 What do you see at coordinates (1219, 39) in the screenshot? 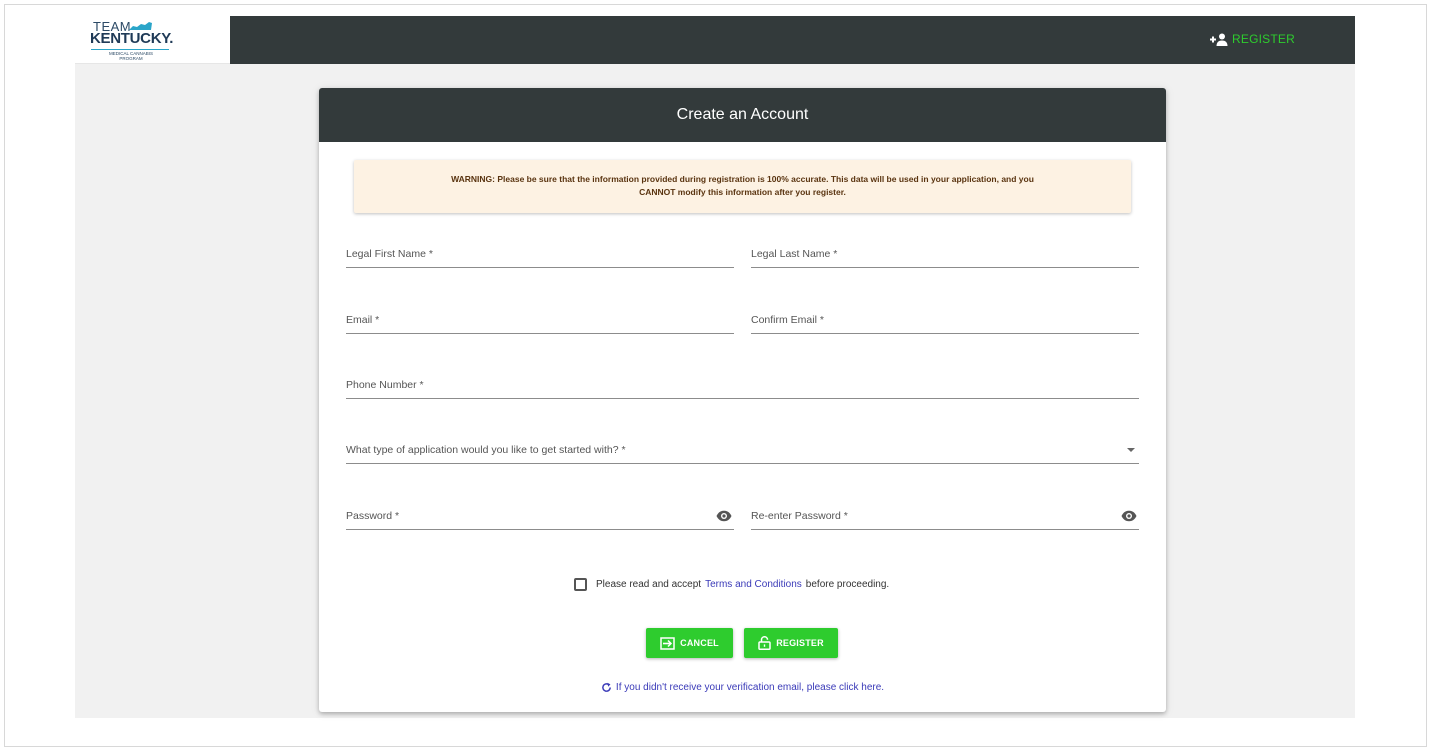
I see `add-user-icon` at bounding box center [1219, 39].